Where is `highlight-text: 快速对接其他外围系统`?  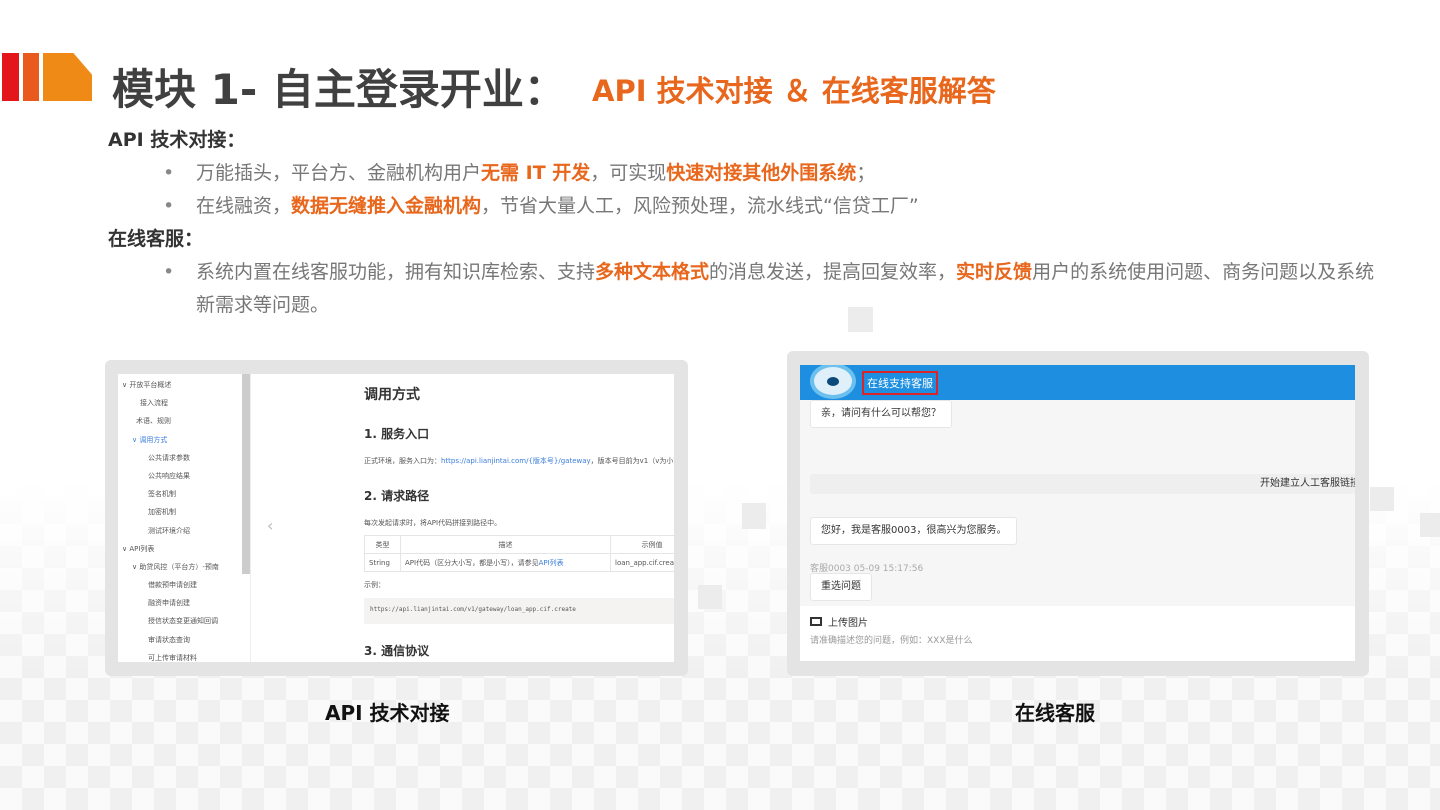 highlight-text: 快速对接其他外围系统 is located at coordinates (761, 173).